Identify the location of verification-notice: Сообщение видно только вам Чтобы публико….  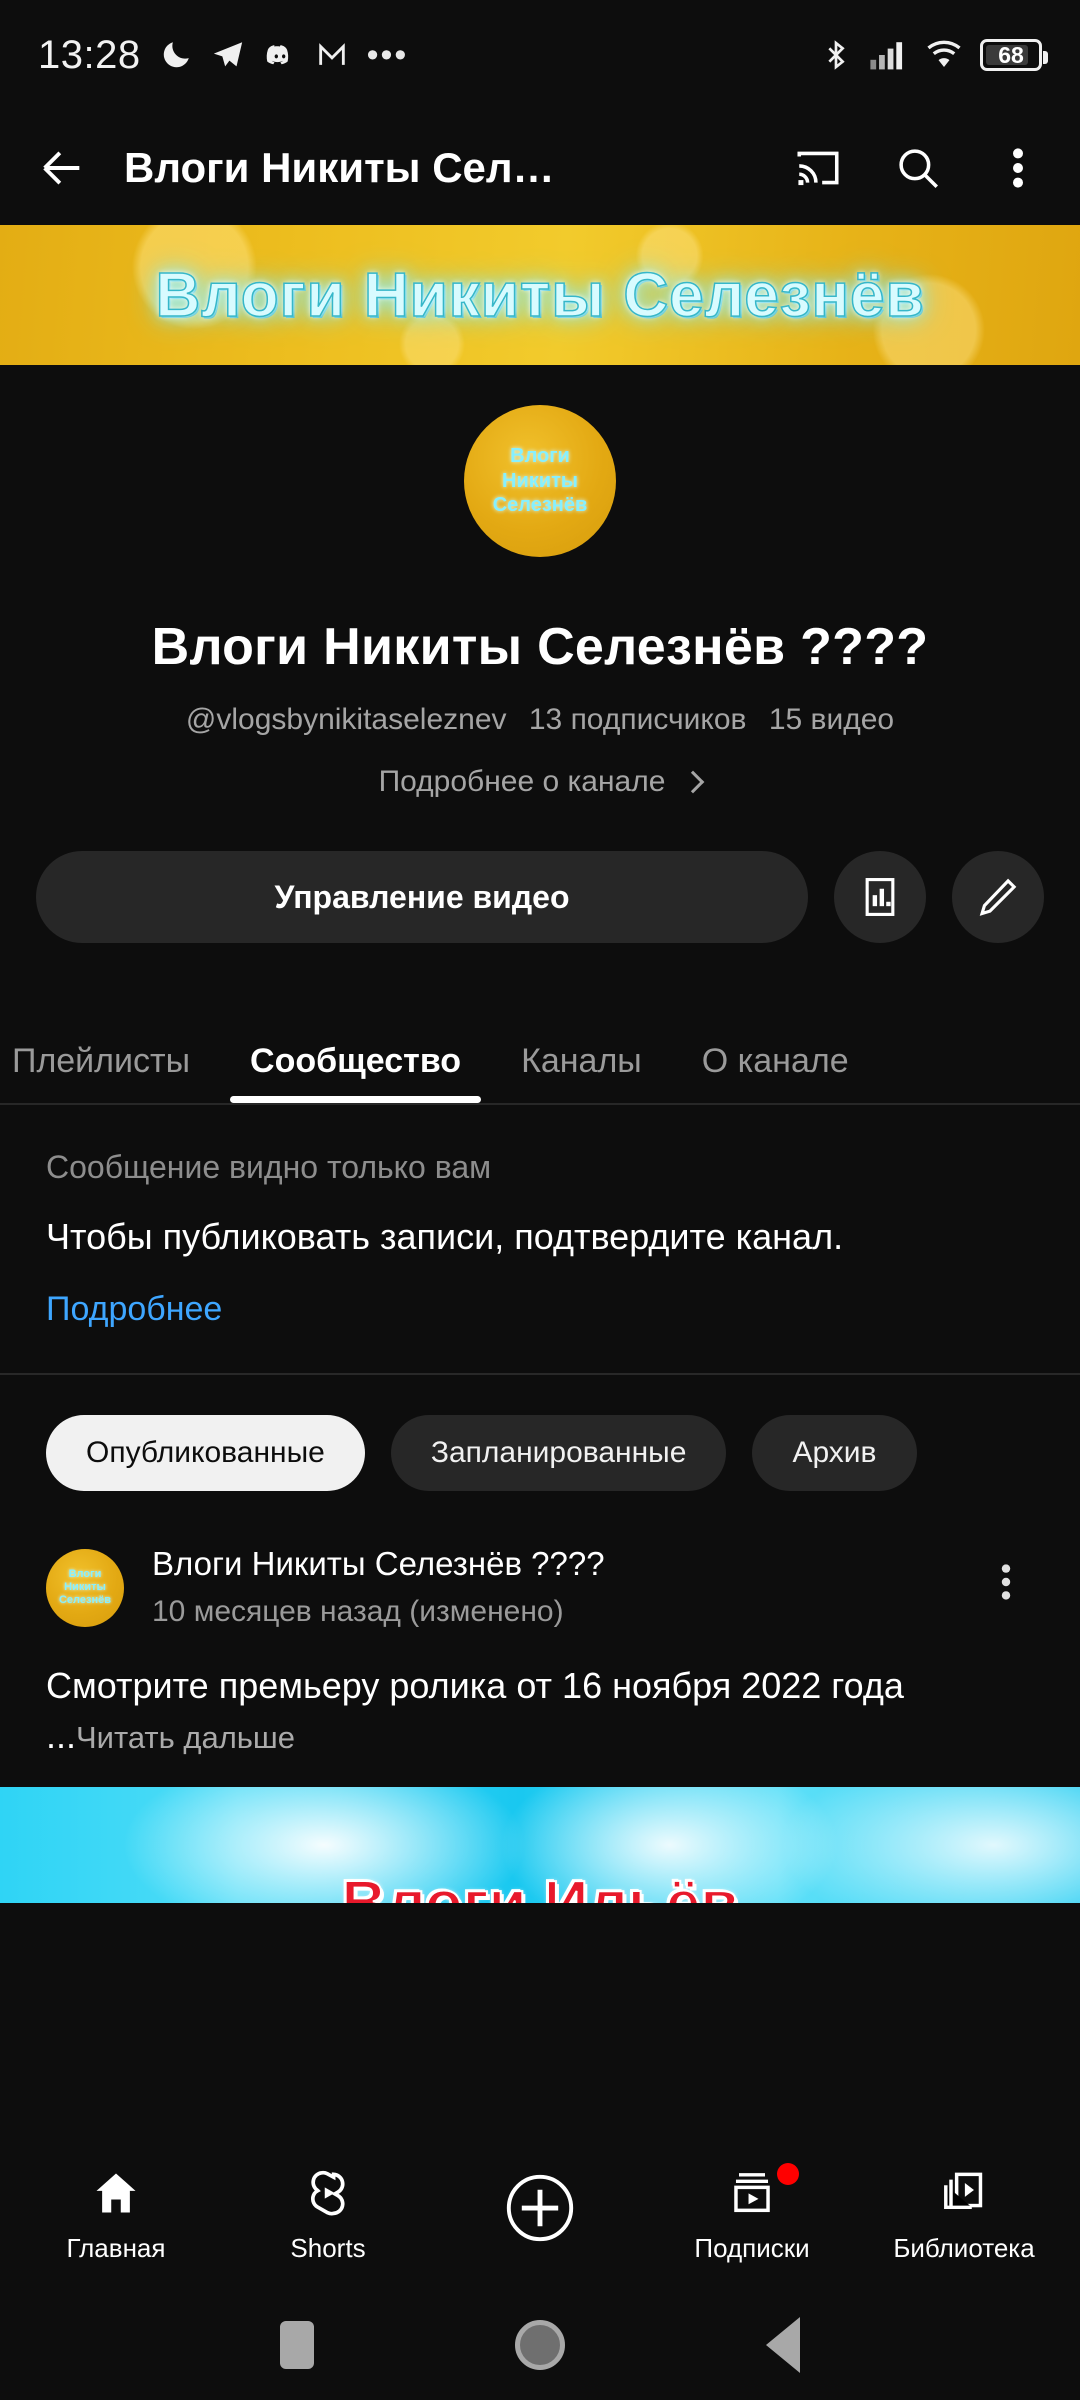
(540, 1239).